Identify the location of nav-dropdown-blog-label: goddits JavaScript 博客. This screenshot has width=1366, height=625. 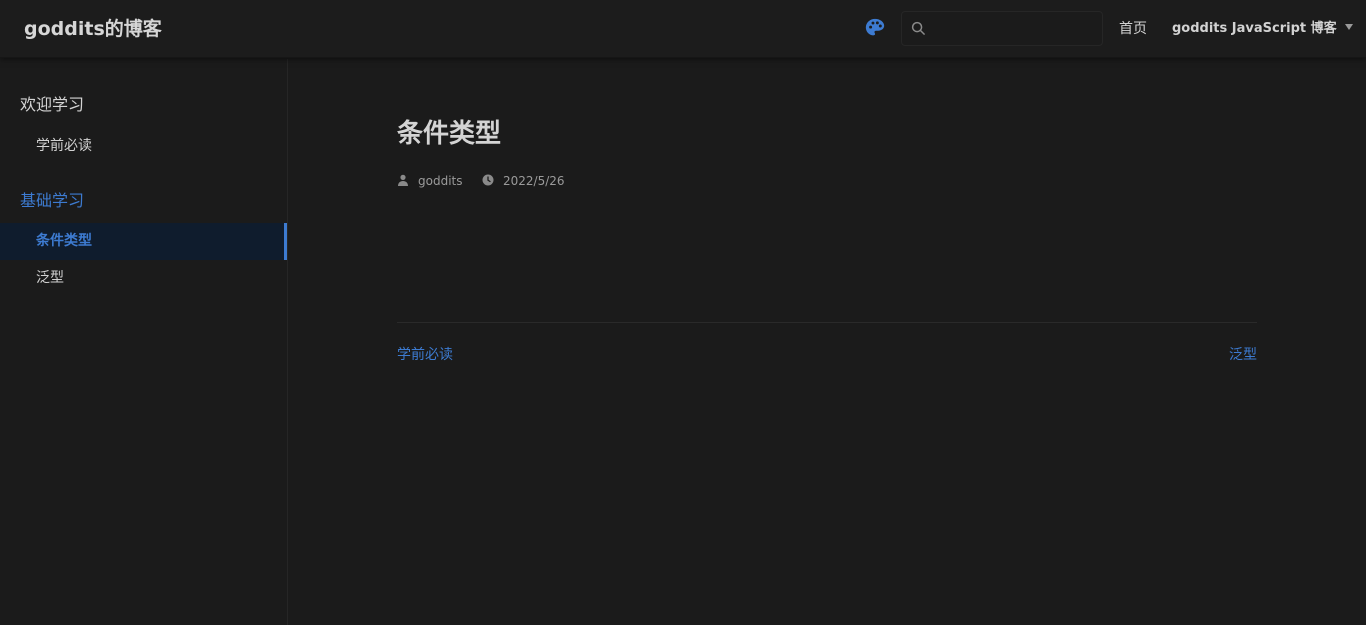
(1254, 28).